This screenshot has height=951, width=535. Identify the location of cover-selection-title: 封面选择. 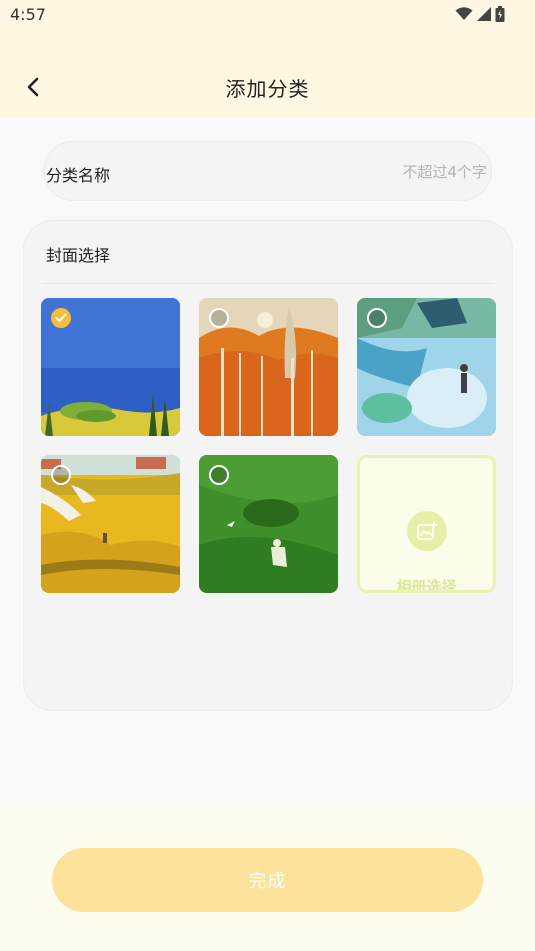
(78, 255).